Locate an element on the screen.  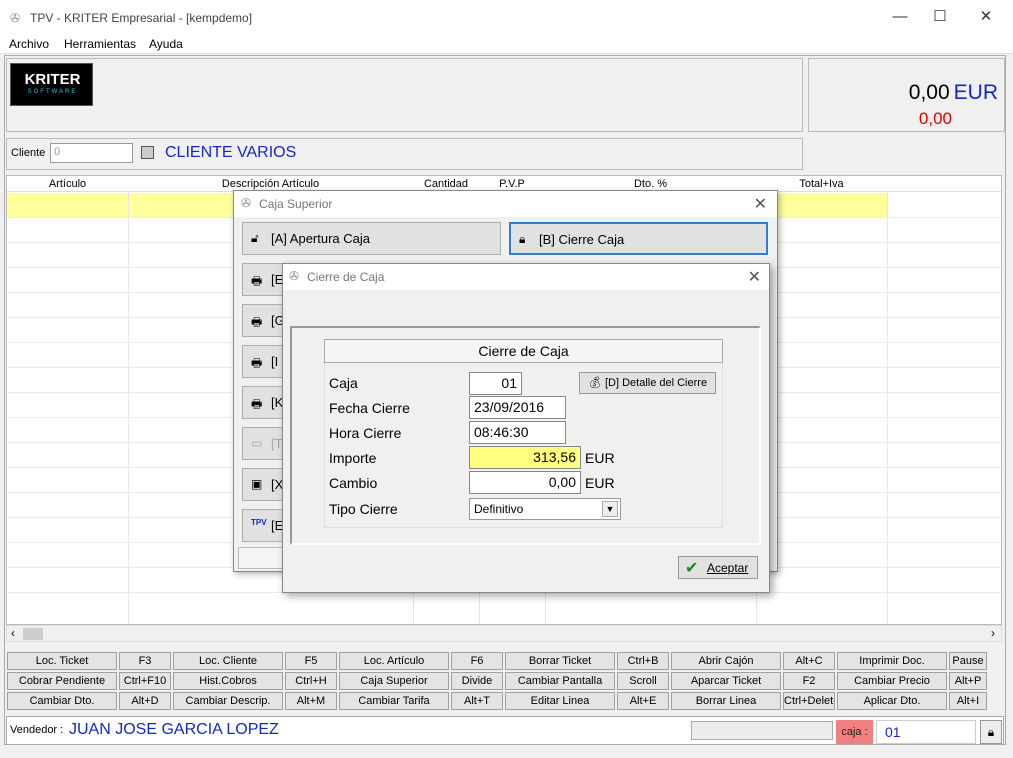
shortcut-action: Aparcar Ticket is located at coordinates (726, 681).